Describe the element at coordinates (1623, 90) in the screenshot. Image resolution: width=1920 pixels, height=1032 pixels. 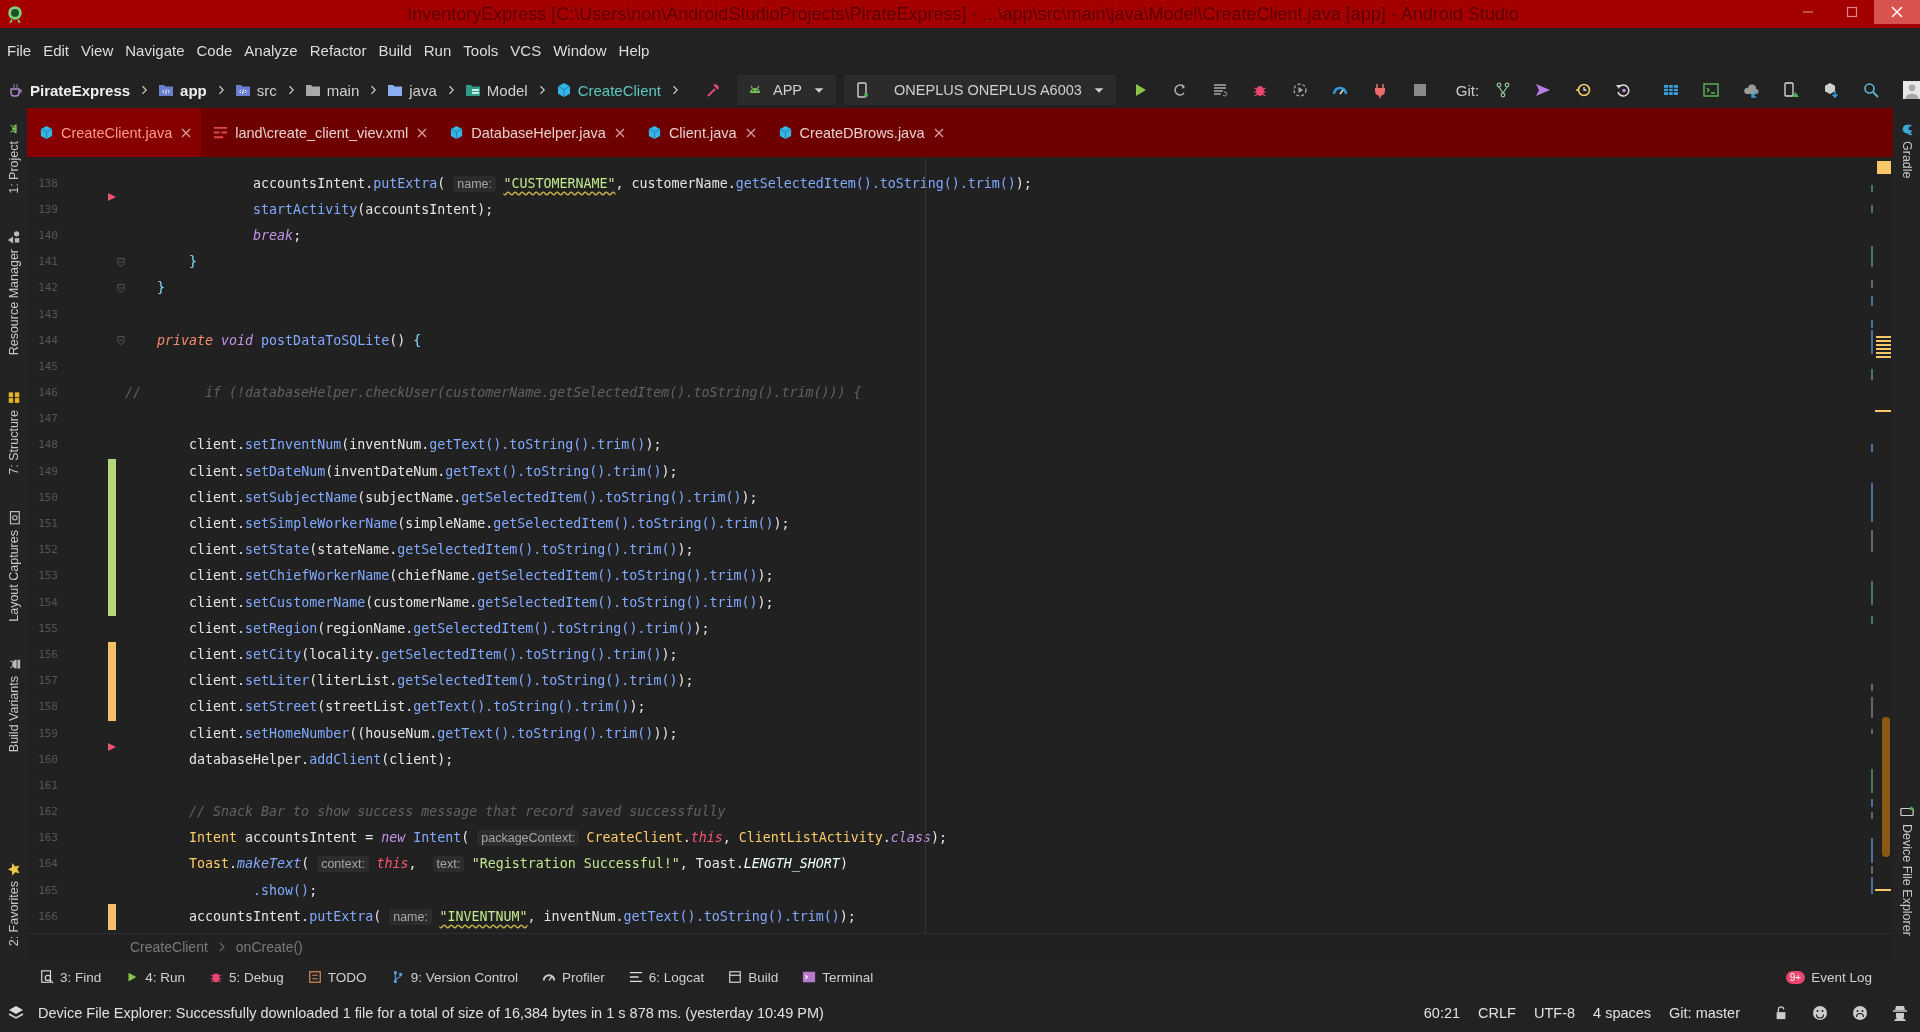
I see `undo-icon` at that location.